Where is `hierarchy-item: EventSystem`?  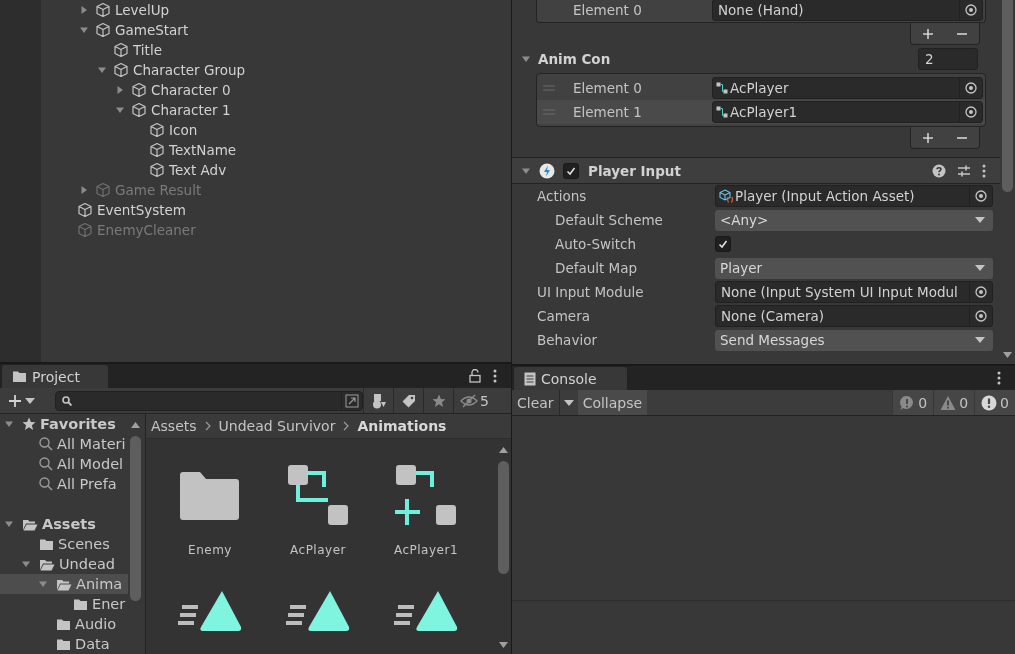
hierarchy-item: EventSystem is located at coordinates (141, 210).